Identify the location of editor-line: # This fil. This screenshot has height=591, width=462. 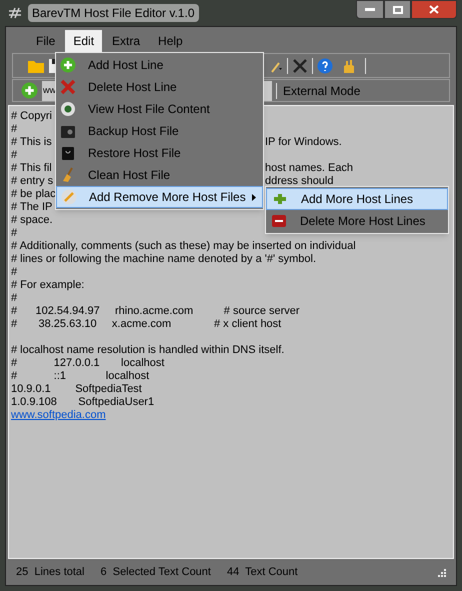
(31, 168).